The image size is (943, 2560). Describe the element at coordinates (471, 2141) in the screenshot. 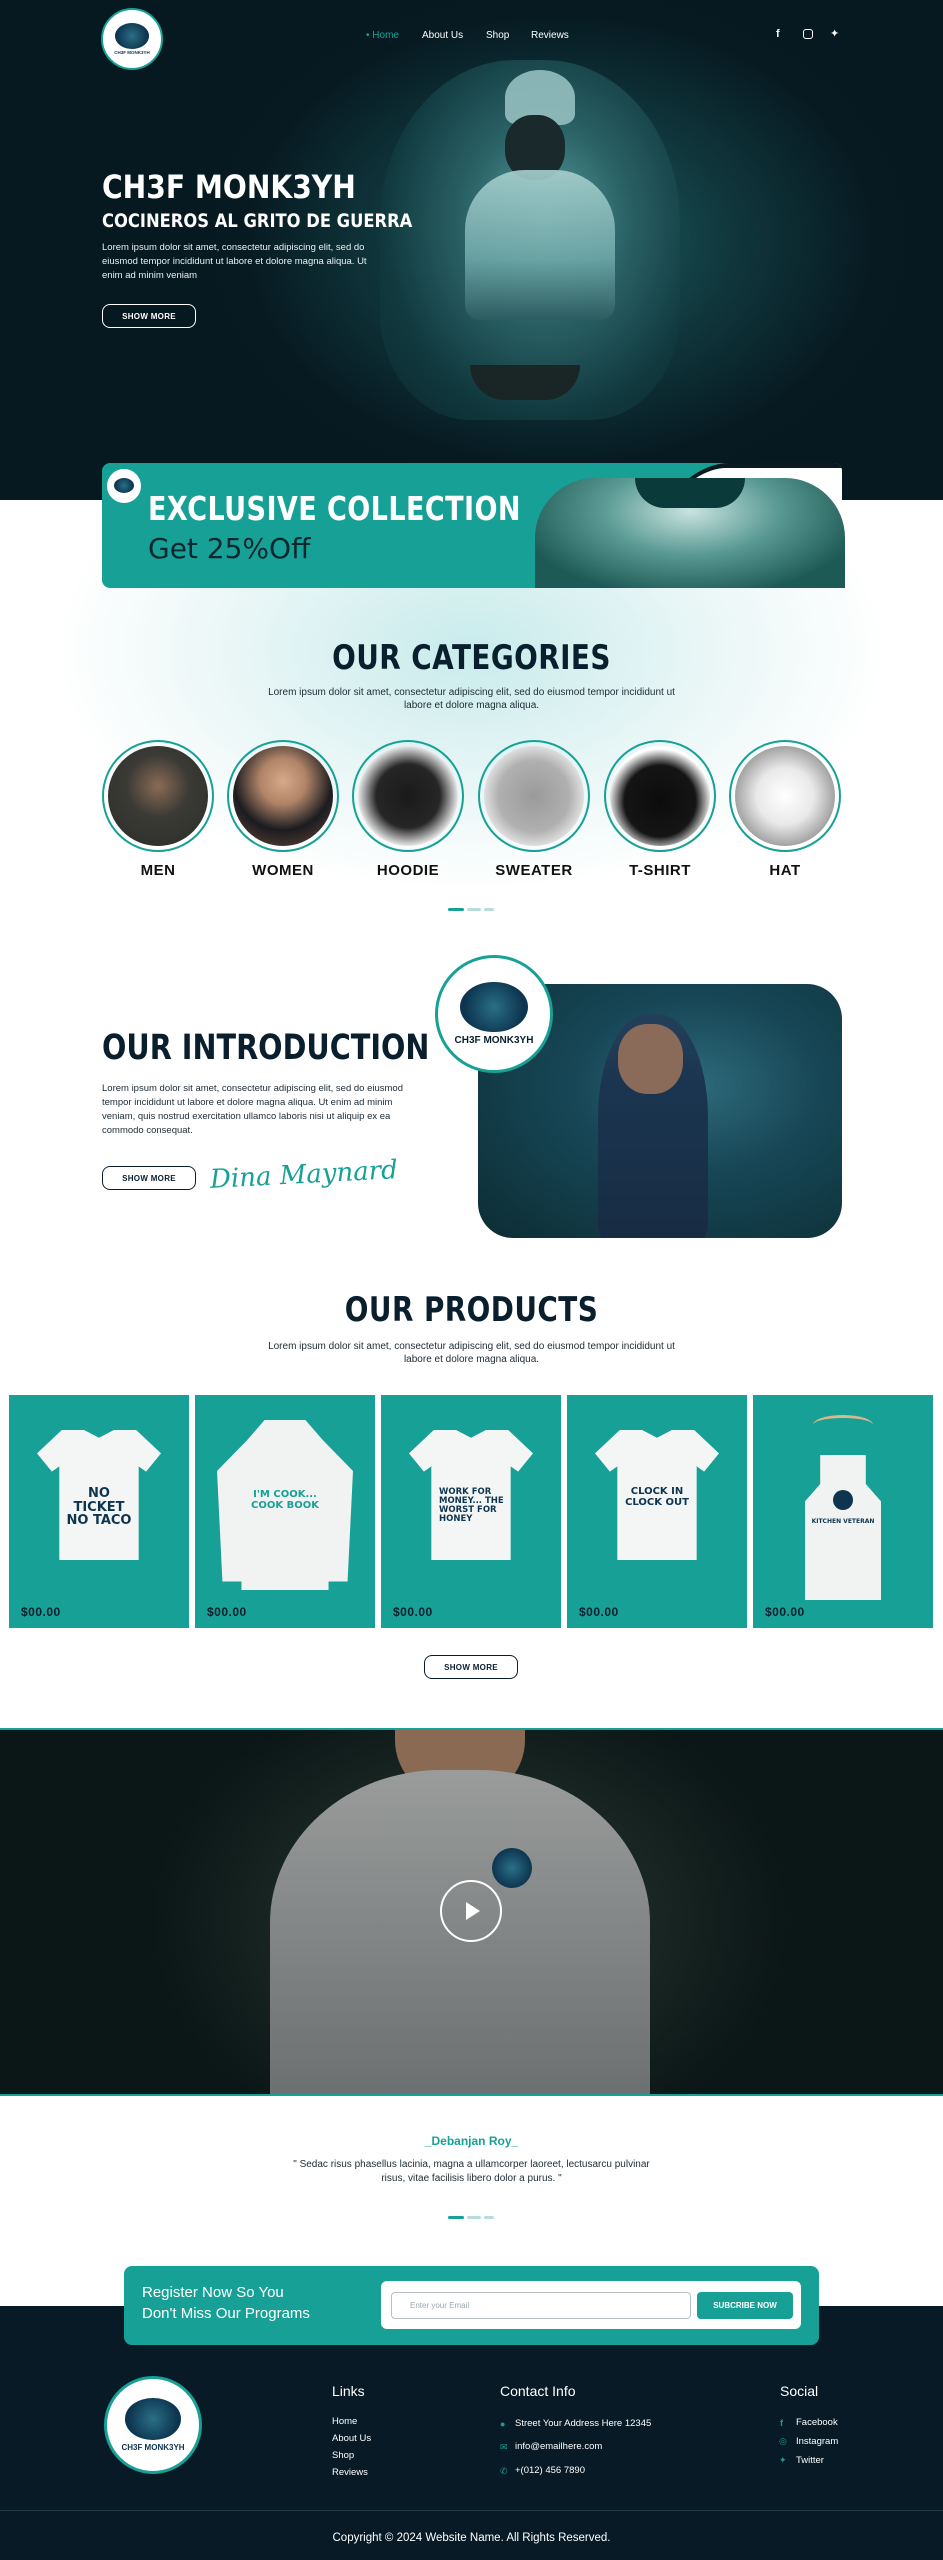

I see `testimonial-name: _Debanjan Roy_` at that location.